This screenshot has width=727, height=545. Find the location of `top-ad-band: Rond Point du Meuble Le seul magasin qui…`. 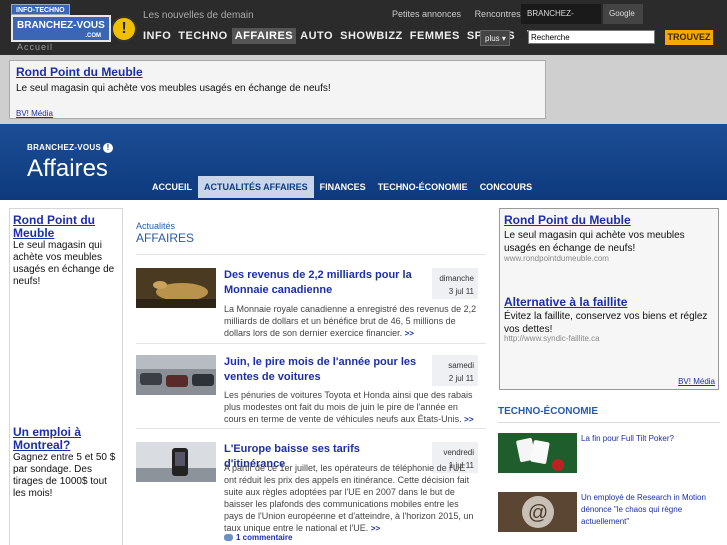

top-ad-band: Rond Point du Meuble Le seul magasin qui… is located at coordinates (363, 89).